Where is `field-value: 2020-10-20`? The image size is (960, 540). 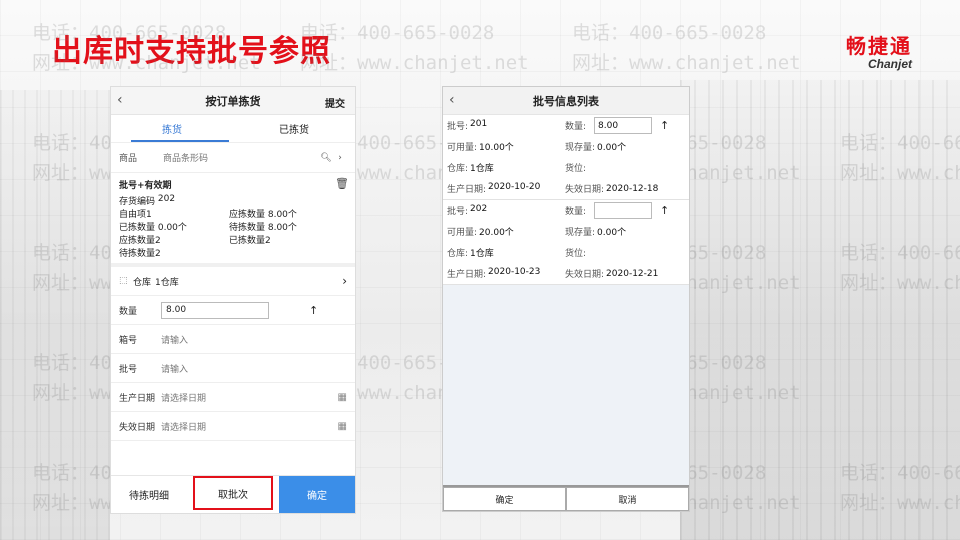
field-value: 2020-10-20 is located at coordinates (514, 187).